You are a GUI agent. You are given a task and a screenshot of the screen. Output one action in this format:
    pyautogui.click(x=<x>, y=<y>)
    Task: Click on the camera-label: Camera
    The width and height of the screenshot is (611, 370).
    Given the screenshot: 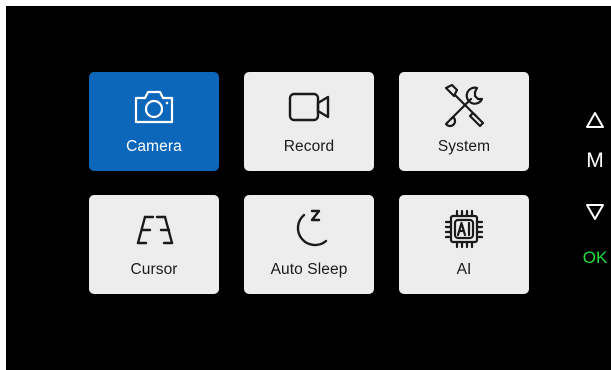 What is the action you would take?
    pyautogui.click(x=154, y=146)
    